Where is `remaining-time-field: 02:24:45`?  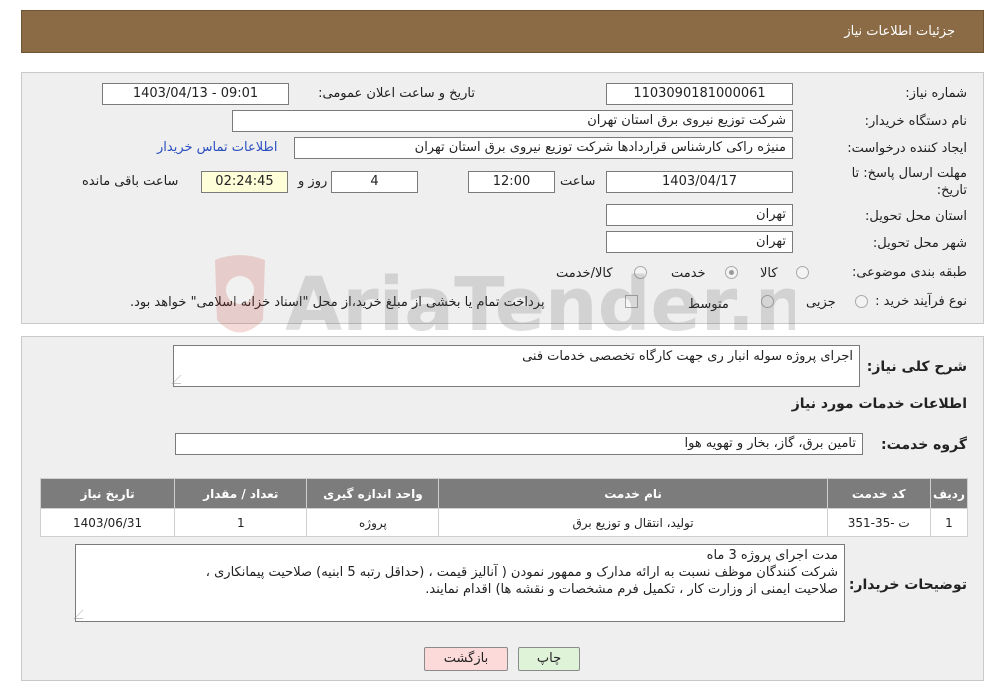 remaining-time-field: 02:24:45 is located at coordinates (244, 182).